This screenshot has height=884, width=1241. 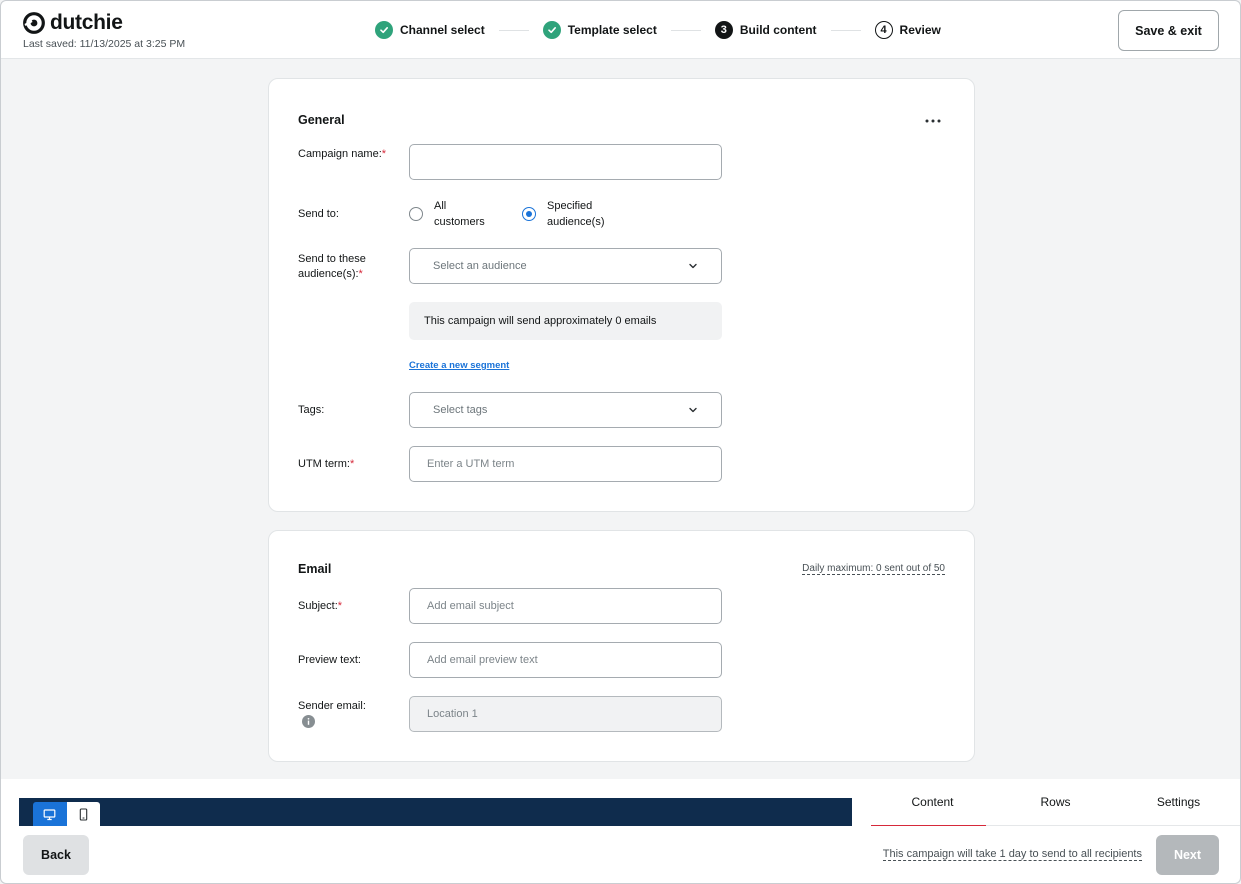 I want to click on send-to-label: Send to:, so click(x=318, y=214).